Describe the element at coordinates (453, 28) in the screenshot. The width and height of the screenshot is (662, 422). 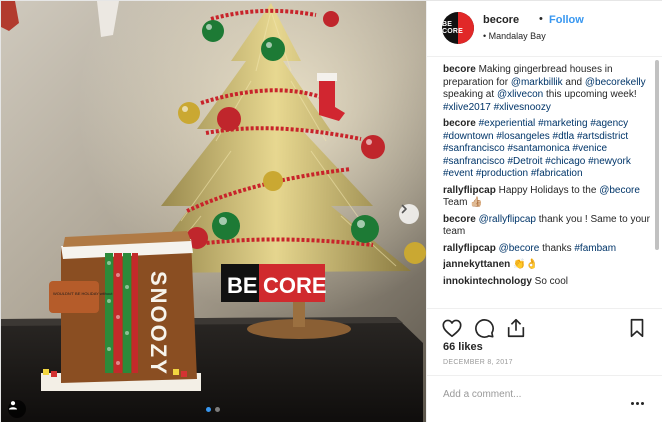
I see `avatar-text: BE CORE` at that location.